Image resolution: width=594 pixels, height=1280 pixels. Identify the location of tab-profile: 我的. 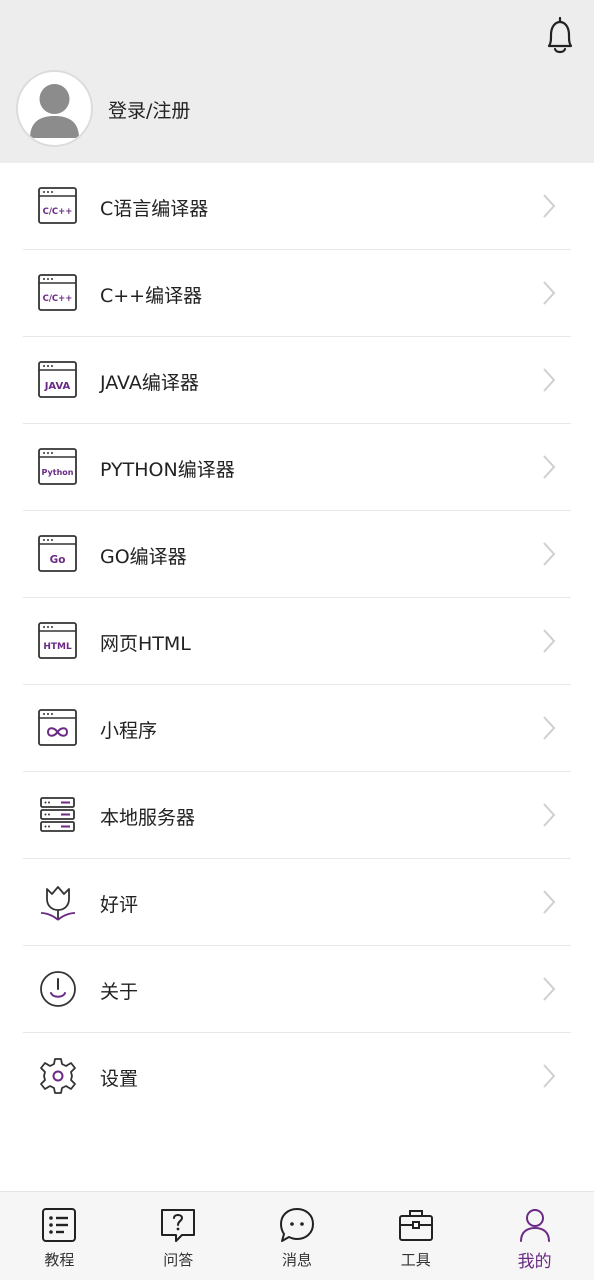
(534, 1236).